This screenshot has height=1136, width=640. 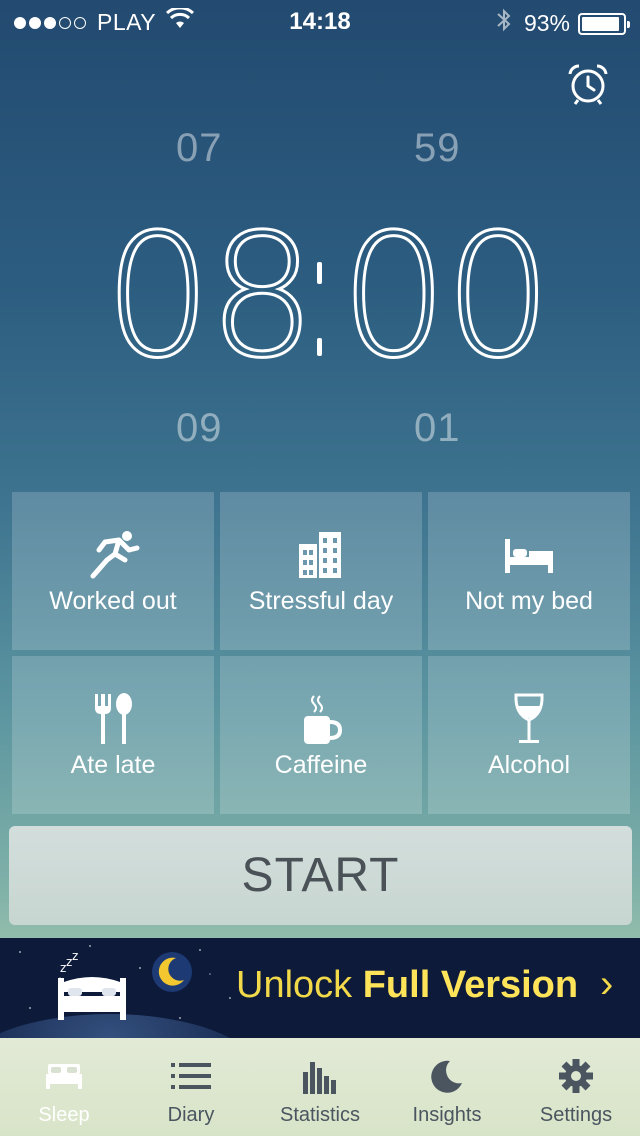 What do you see at coordinates (191, 1115) in the screenshot?
I see `tab-label: Diary` at bounding box center [191, 1115].